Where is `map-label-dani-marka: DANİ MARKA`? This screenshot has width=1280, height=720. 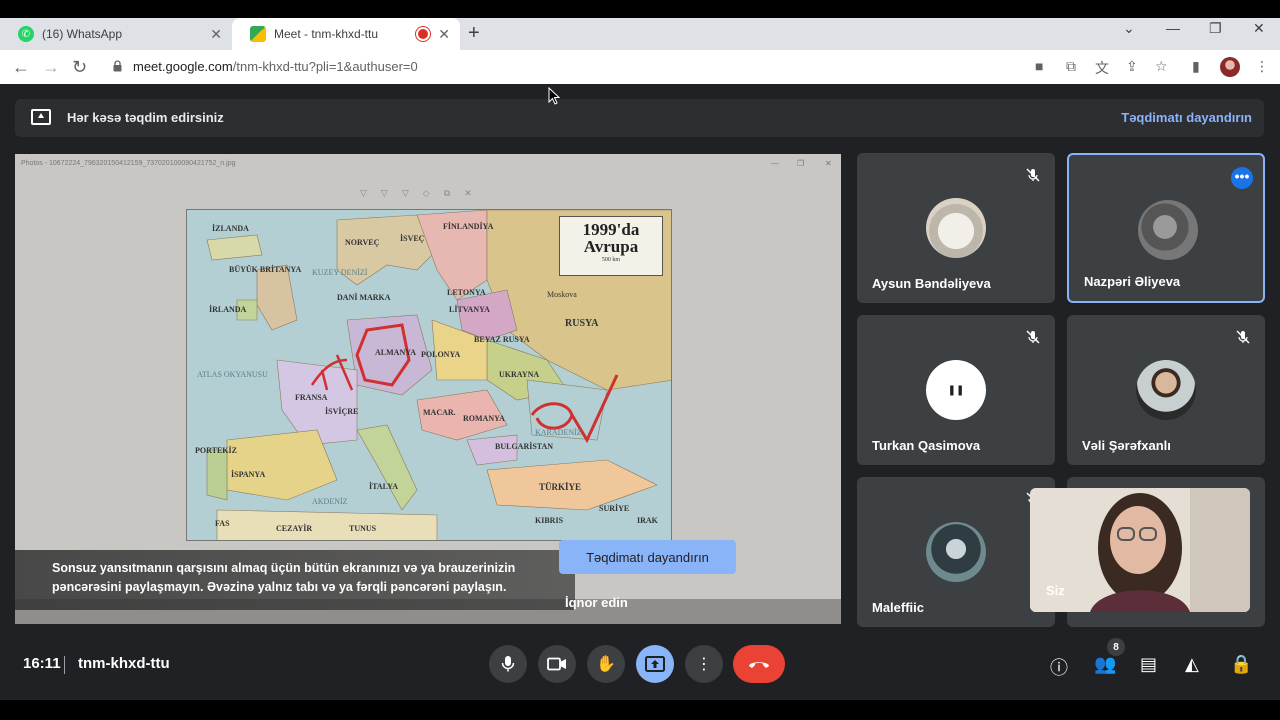 map-label-dani-marka: DANİ MARKA is located at coordinates (364, 297).